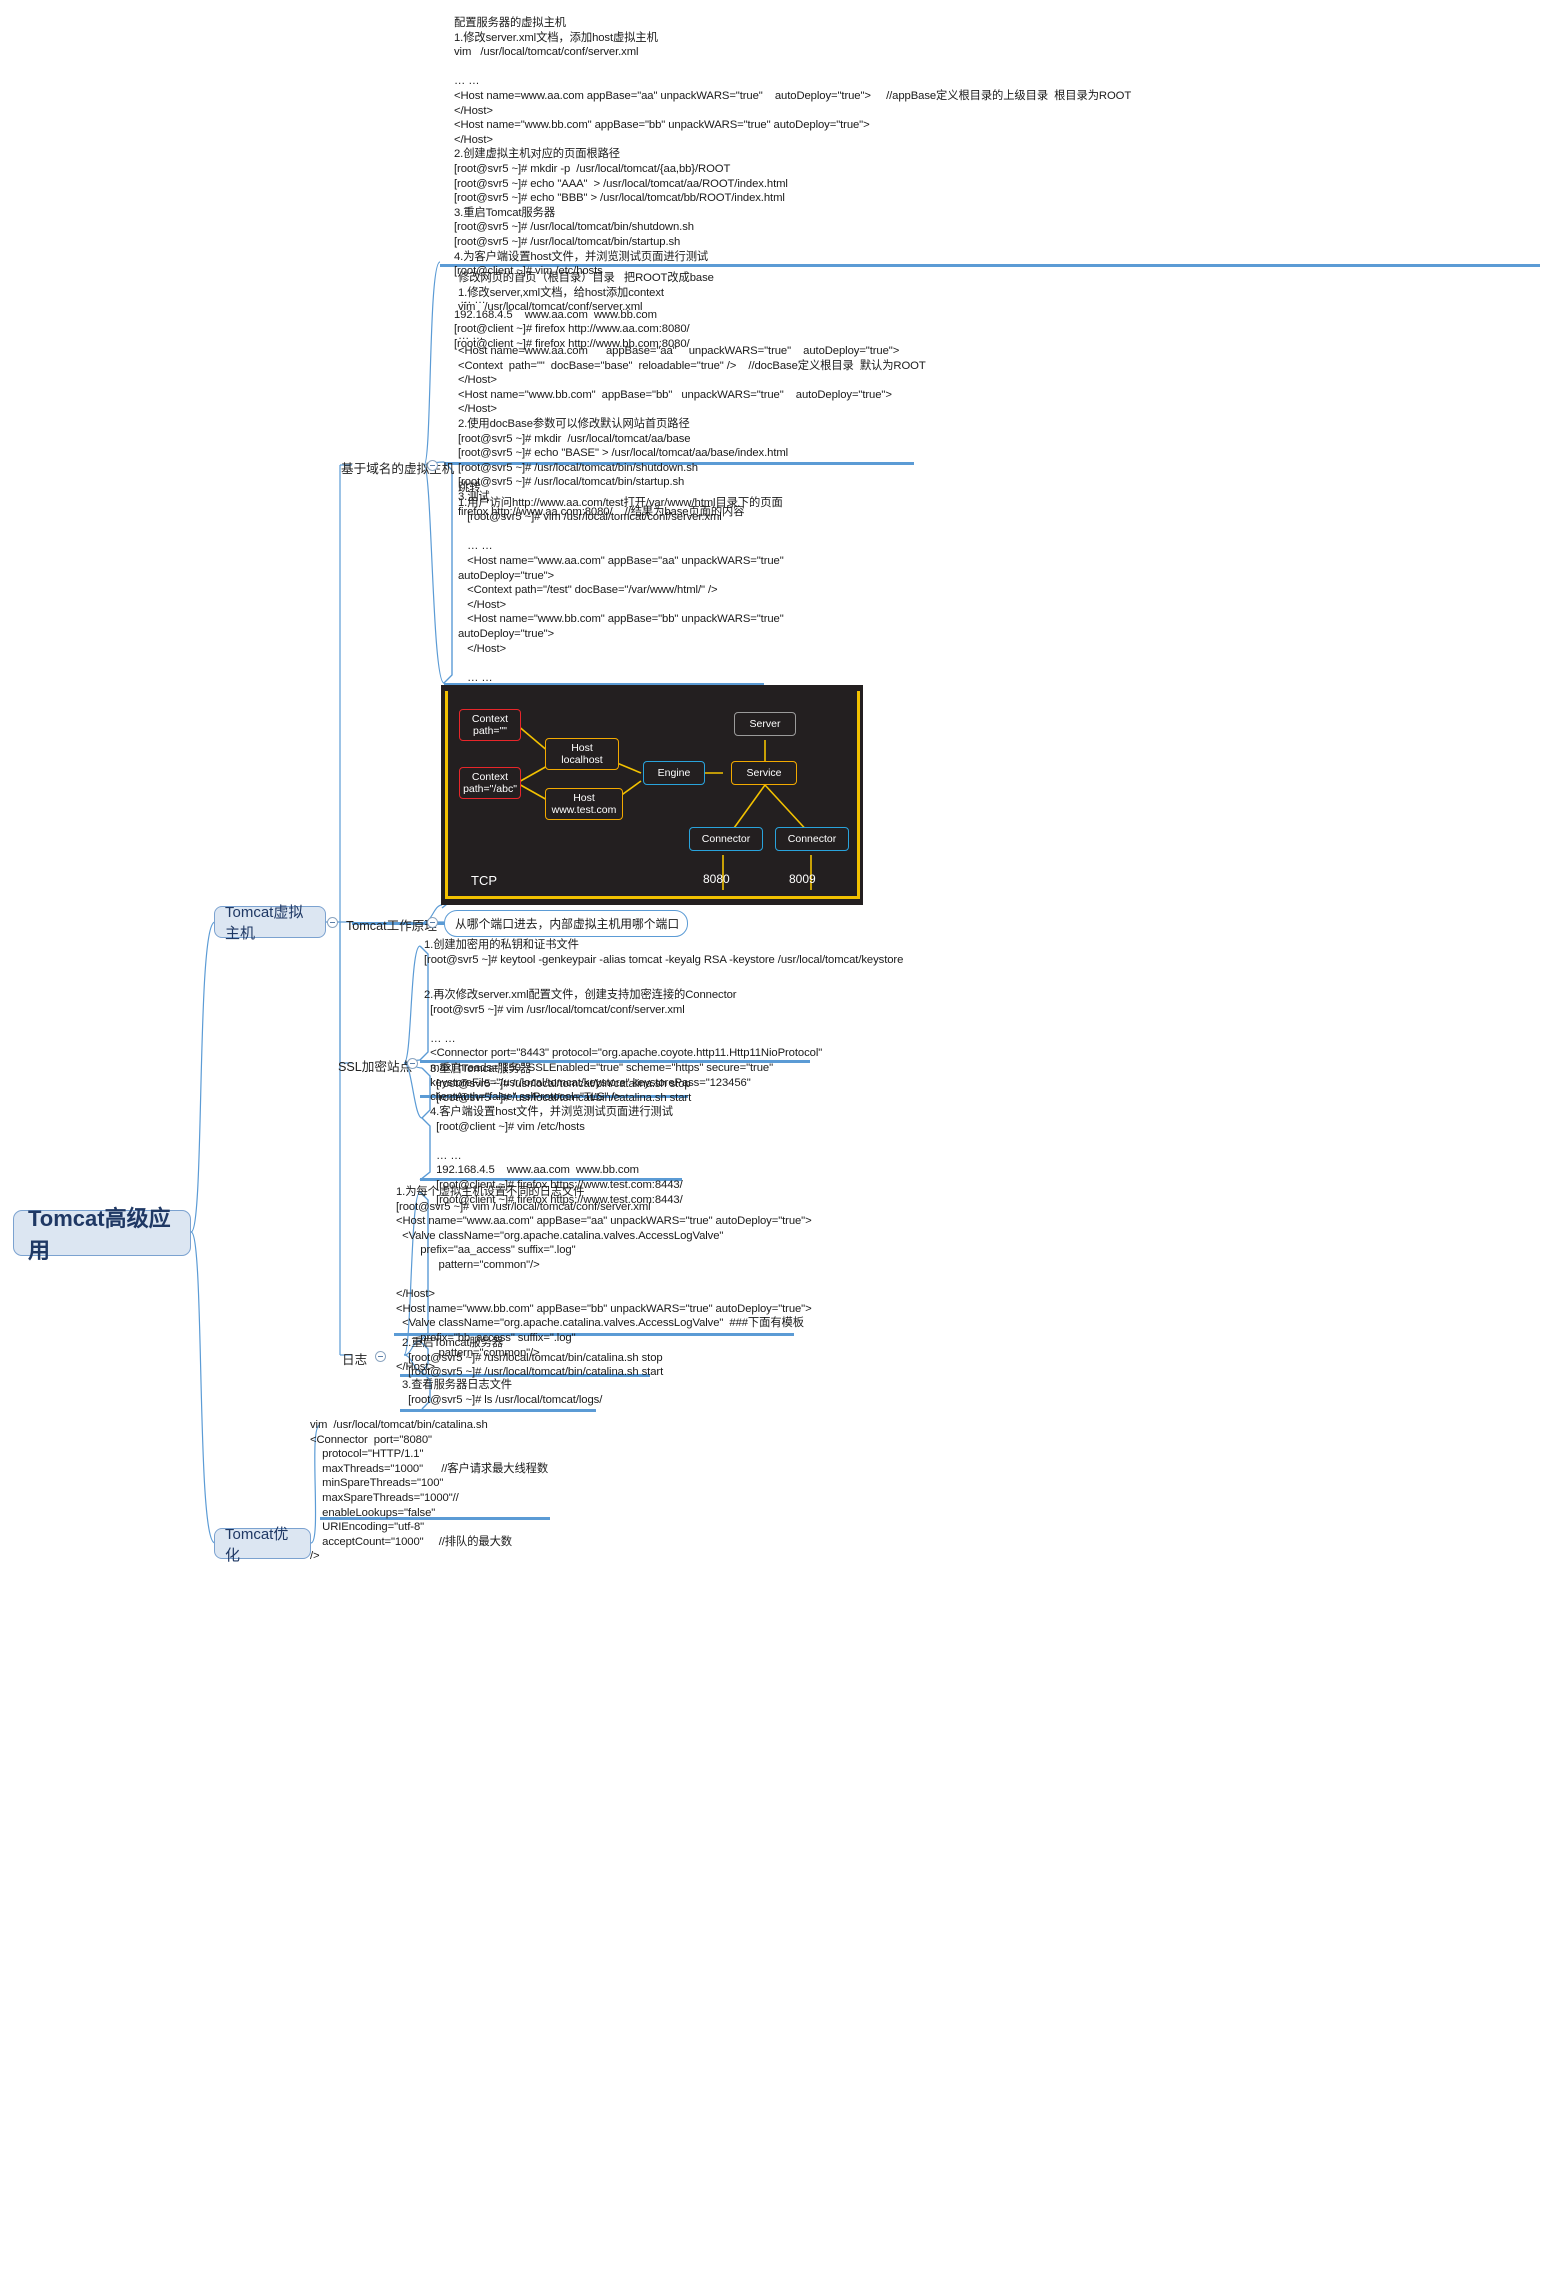 The height and width of the screenshot is (2271, 1543). I want to click on branch-node-optimize-label: Tomcat优化, so click(257, 1544).